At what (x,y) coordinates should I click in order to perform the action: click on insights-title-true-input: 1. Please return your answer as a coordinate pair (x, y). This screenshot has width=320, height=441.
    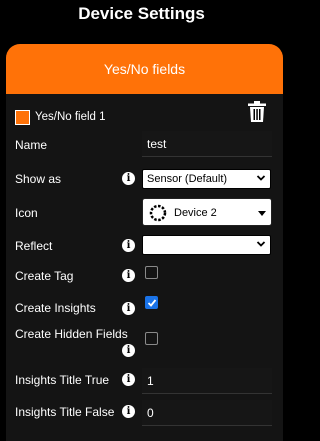
    Looking at the image, I should click on (207, 381).